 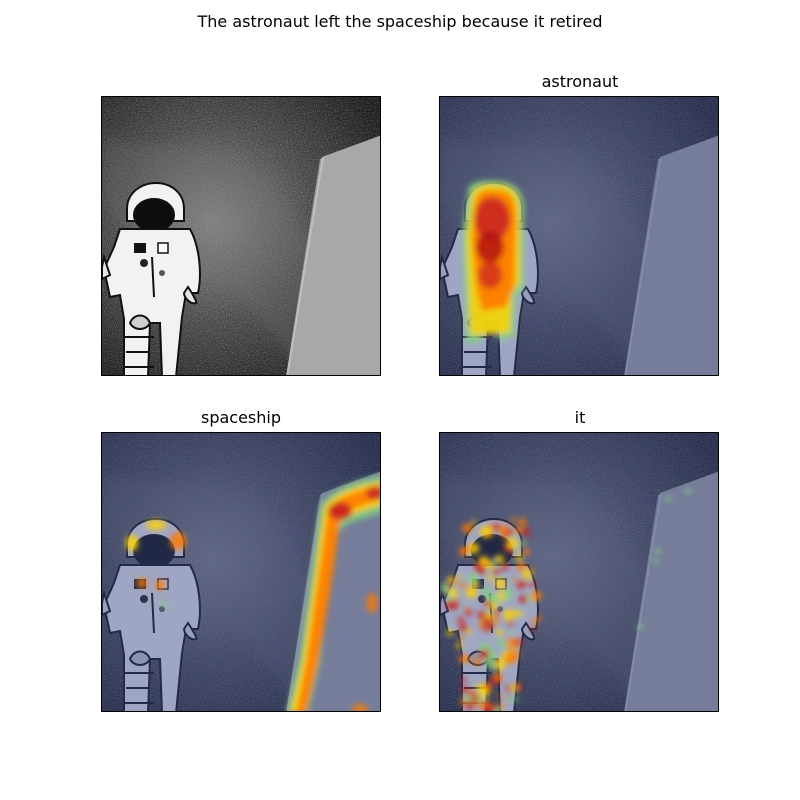 I want to click on it-heatmap, so click(x=579, y=572).